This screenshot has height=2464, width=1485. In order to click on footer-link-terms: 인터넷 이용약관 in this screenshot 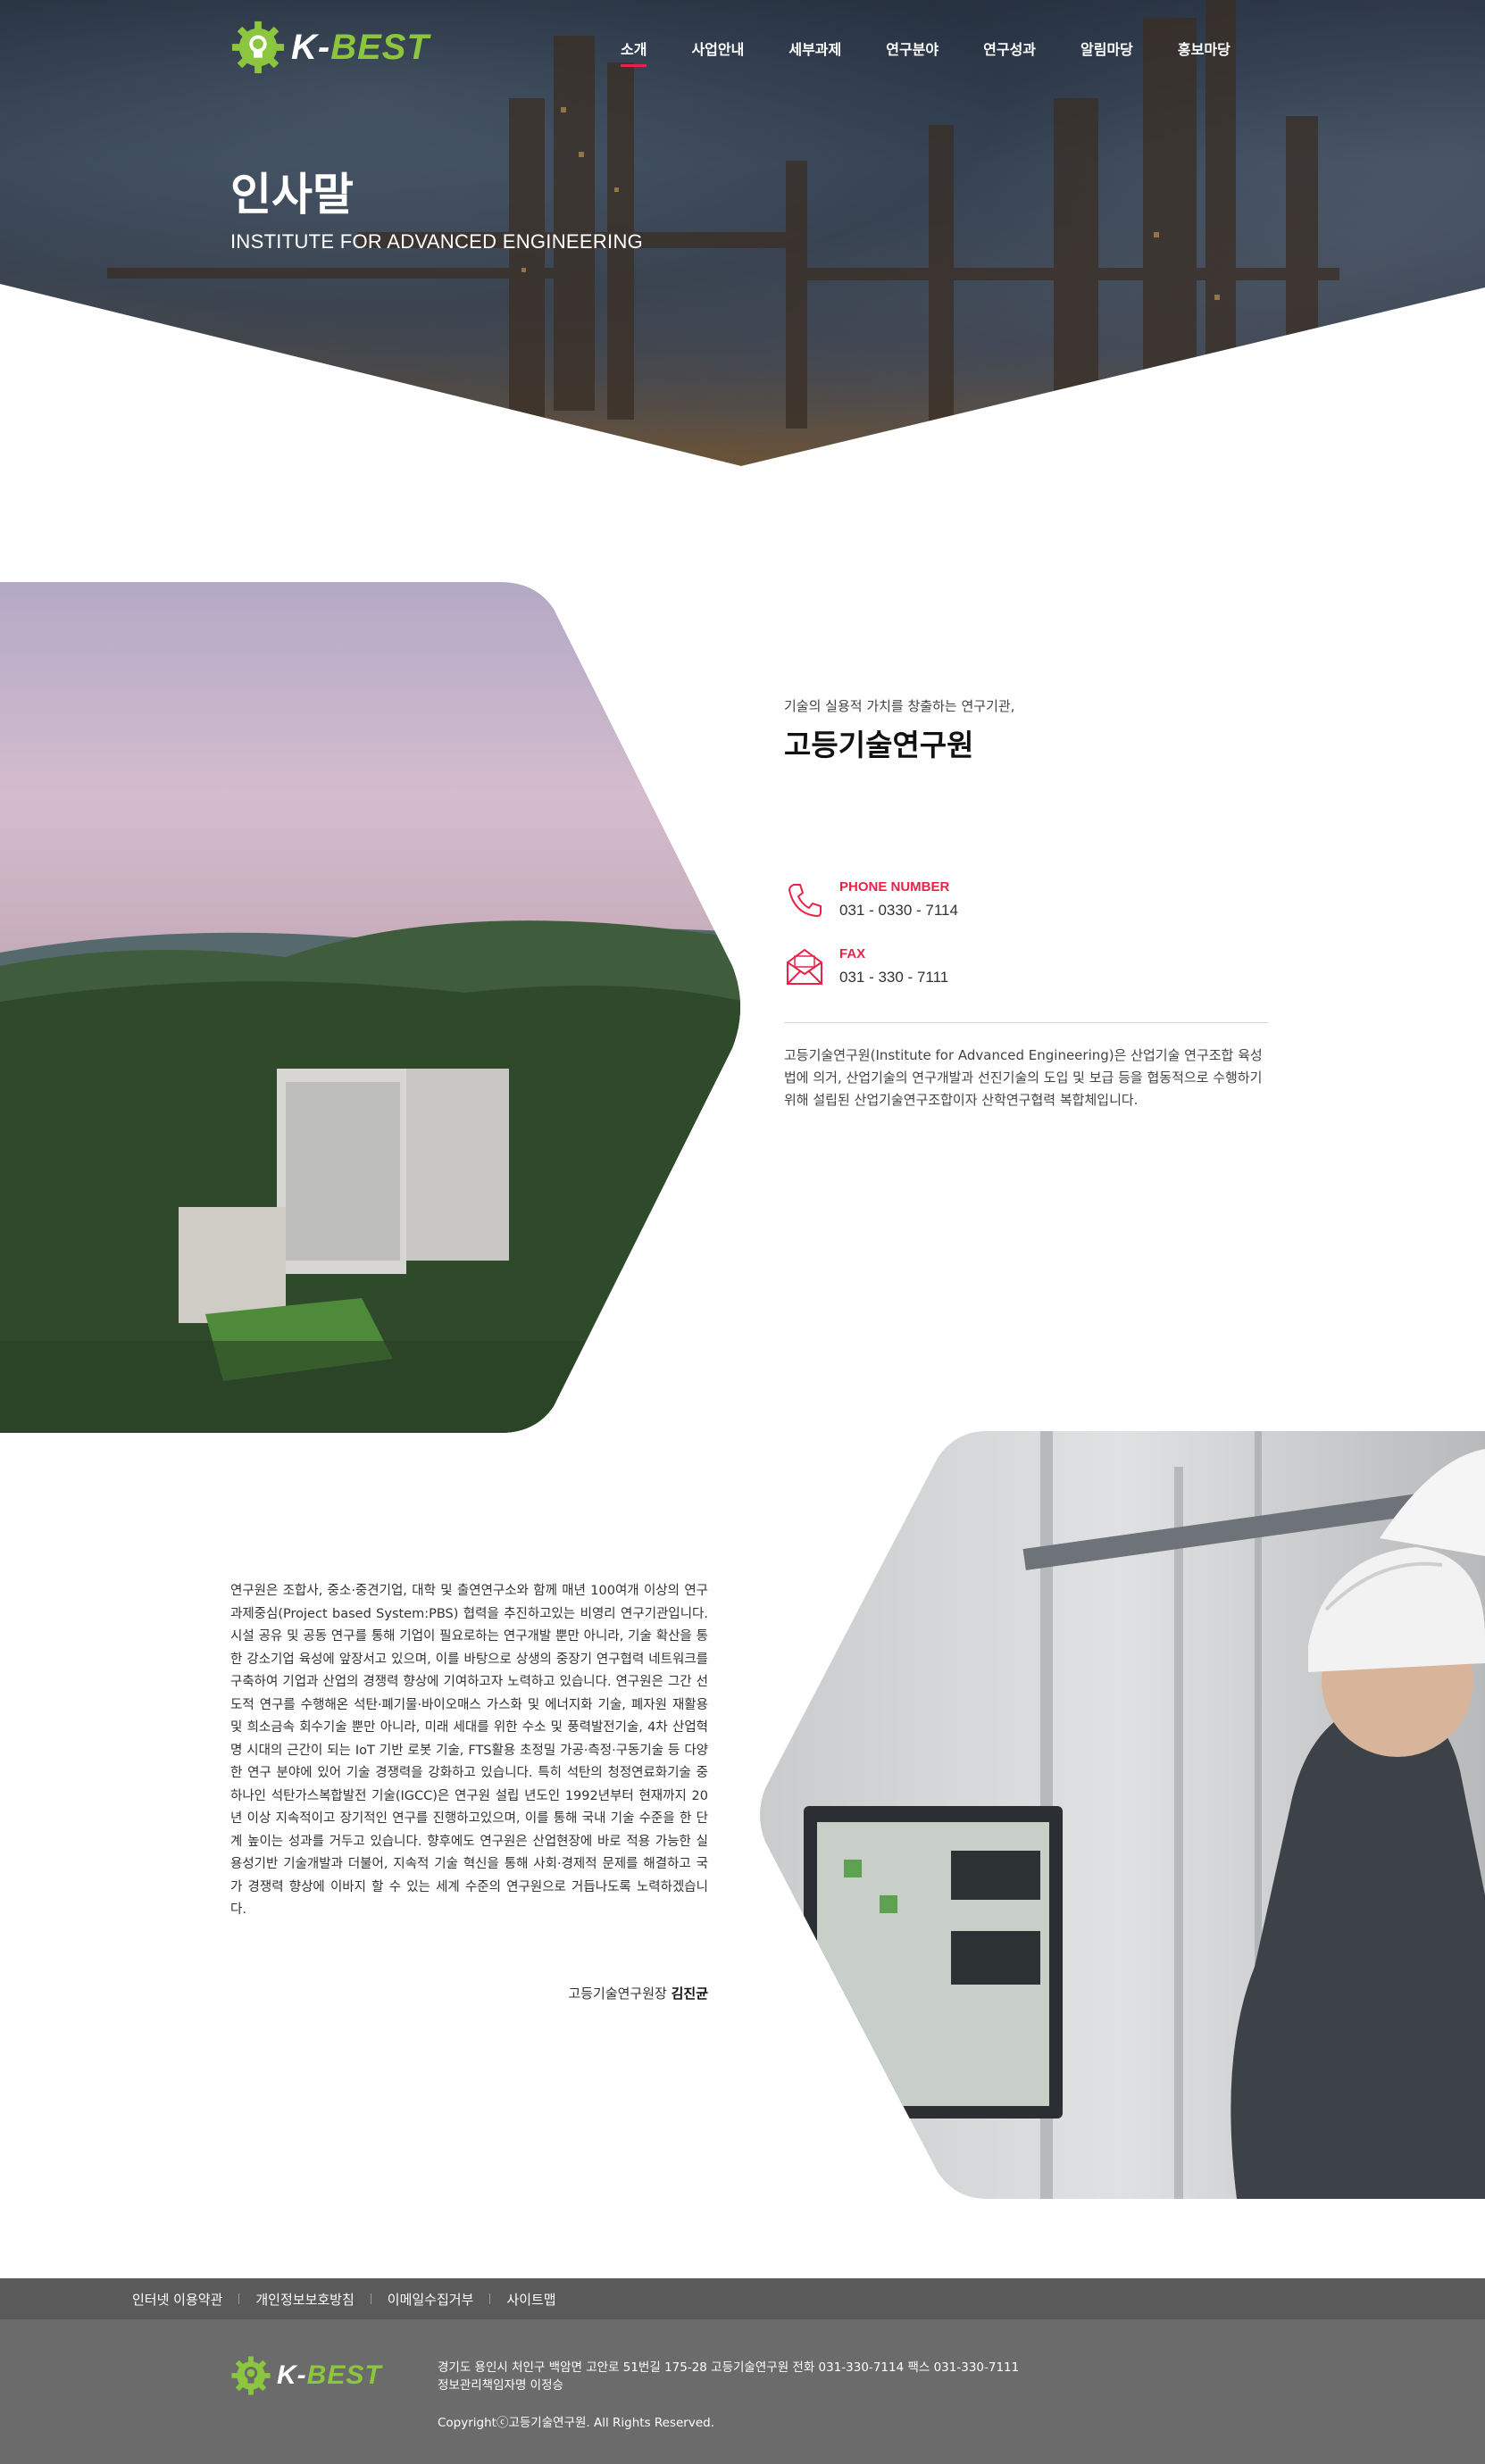, I will do `click(177, 2299)`.